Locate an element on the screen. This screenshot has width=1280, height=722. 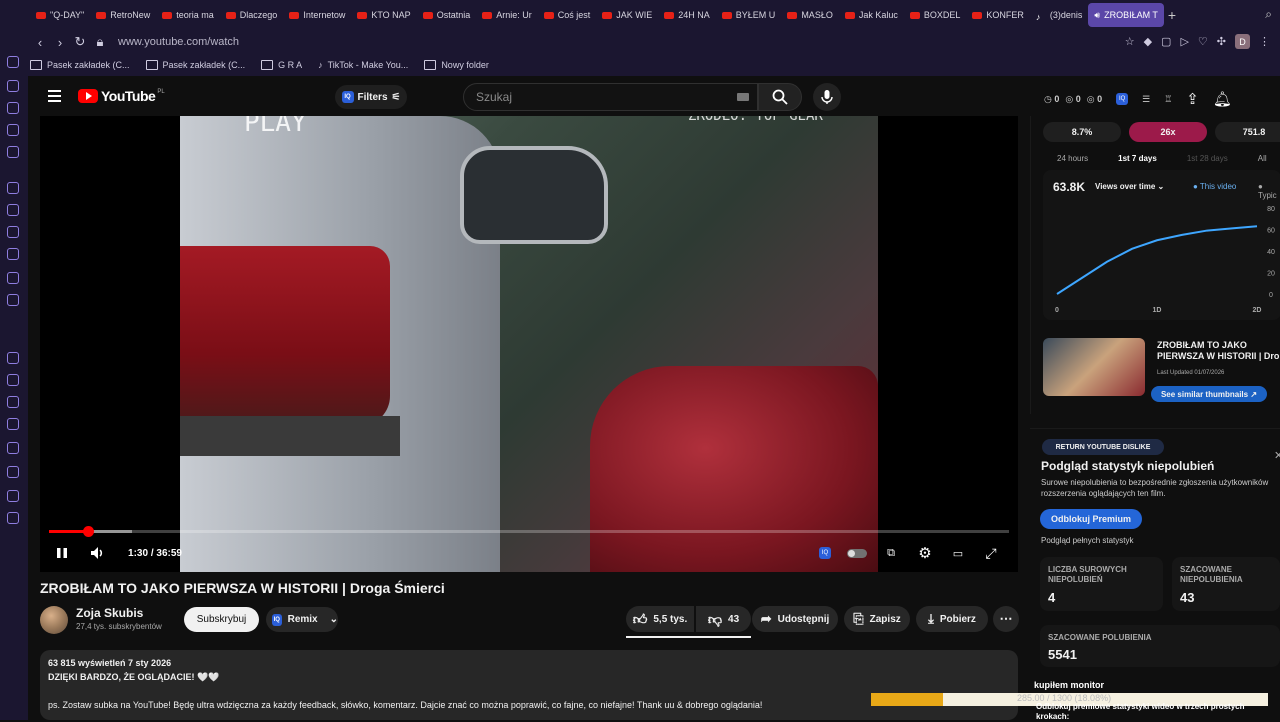
tab-24-hours: 24 hours is located at coordinates (1072, 158).